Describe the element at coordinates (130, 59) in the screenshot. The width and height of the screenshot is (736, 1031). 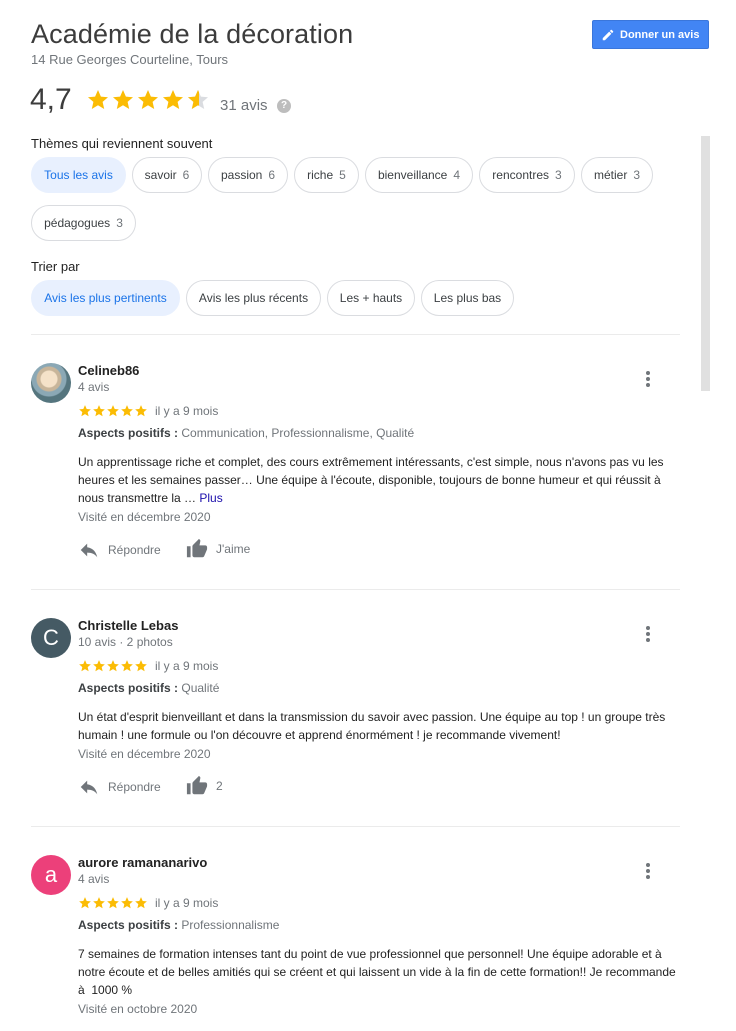
I see `place-address: 14 Rue Georges Courteline, Tours` at that location.